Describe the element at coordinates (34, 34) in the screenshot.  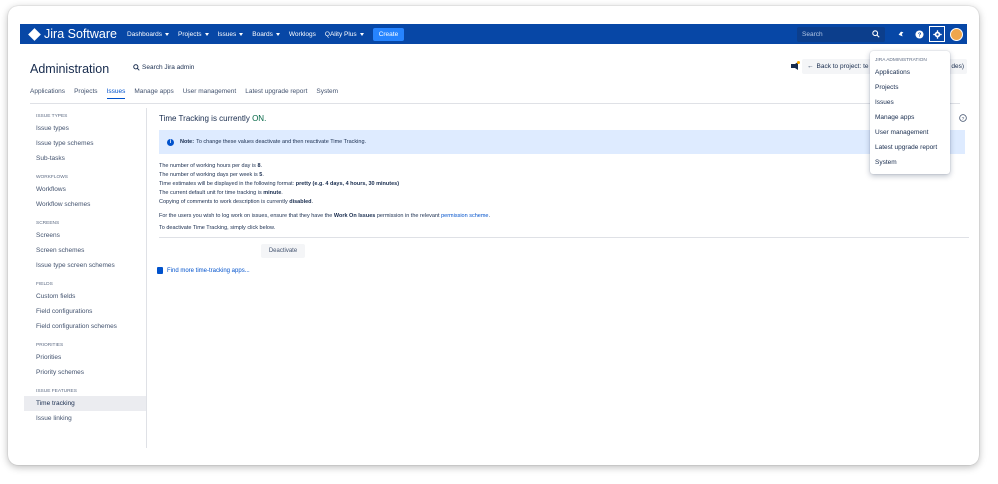
I see `jira-logo-icon` at that location.